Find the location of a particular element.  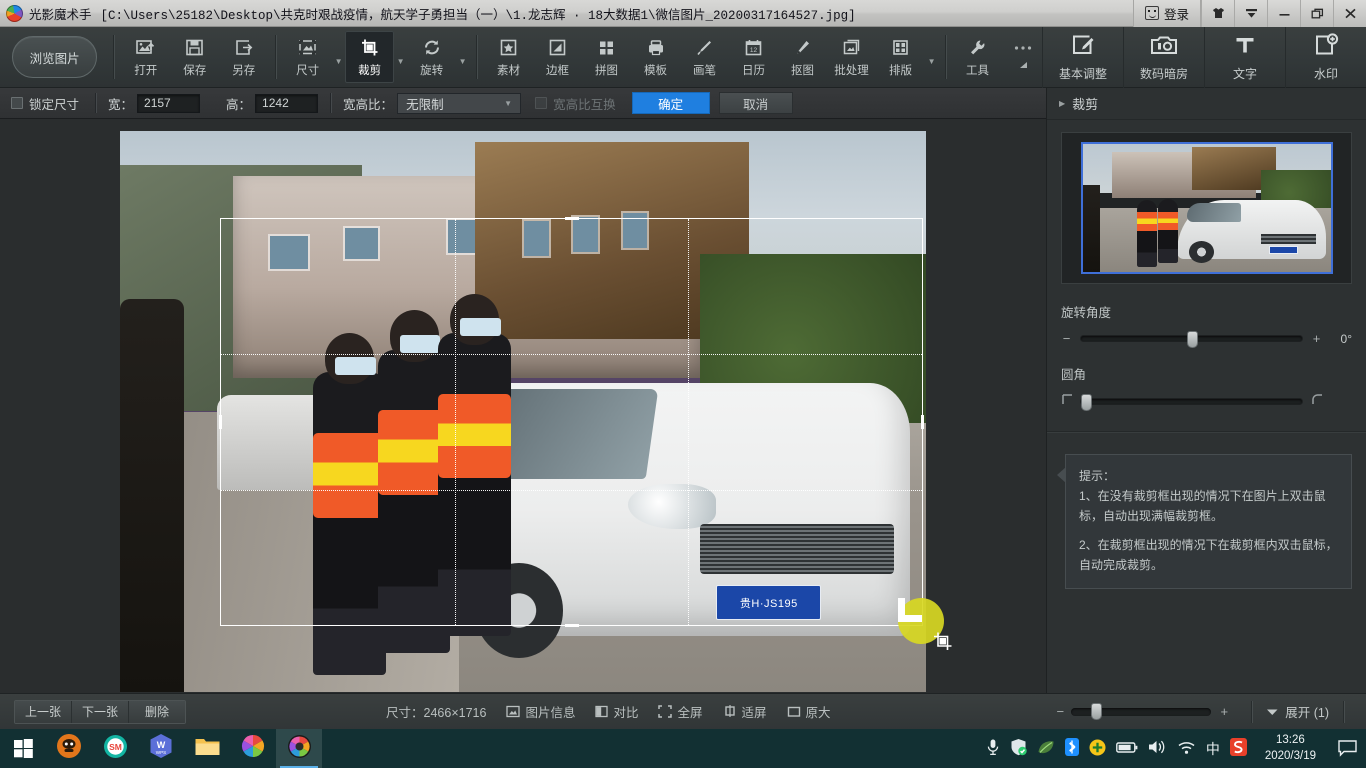

compare-button: 对比 is located at coordinates (616, 711).